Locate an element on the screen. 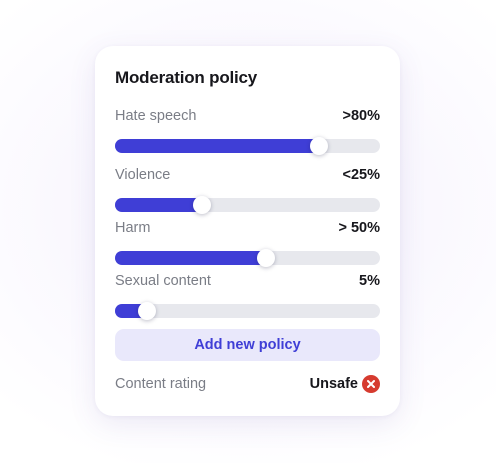 This screenshot has width=496, height=463. add-new-policy-button: Add new policy is located at coordinates (247, 345).